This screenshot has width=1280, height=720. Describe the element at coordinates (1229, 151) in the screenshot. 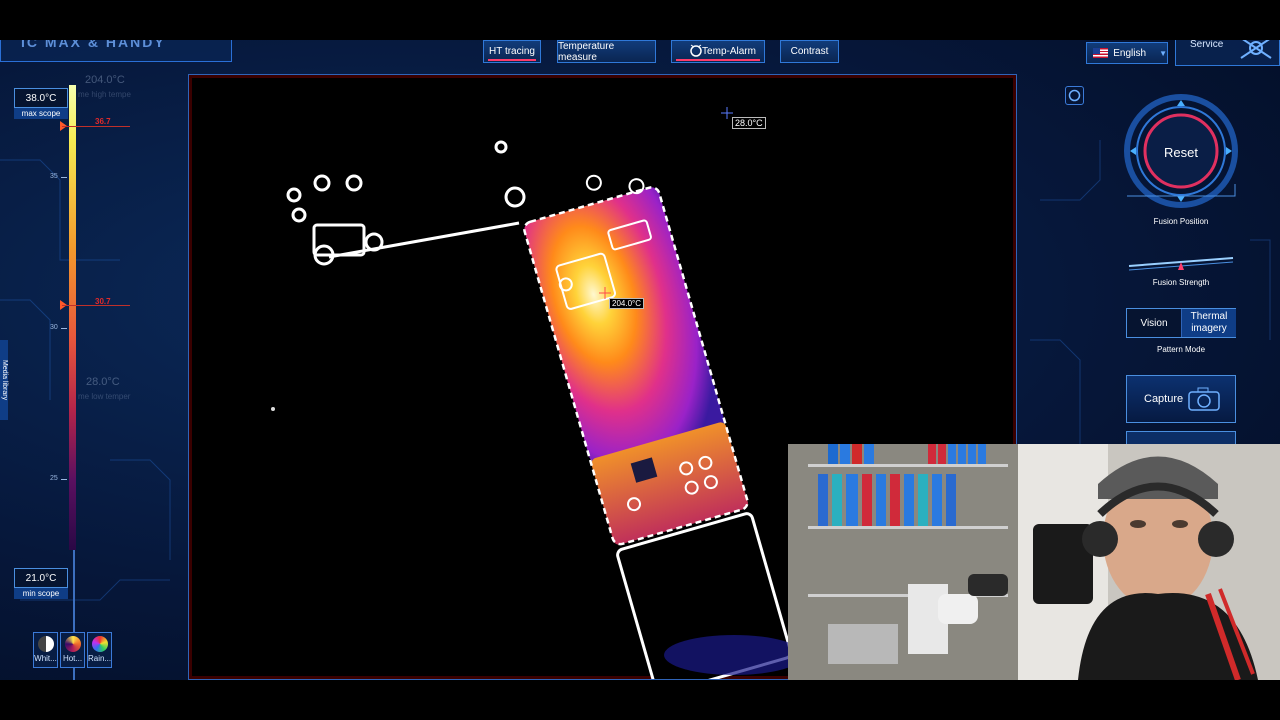

I see `dial-right-arrow` at that location.